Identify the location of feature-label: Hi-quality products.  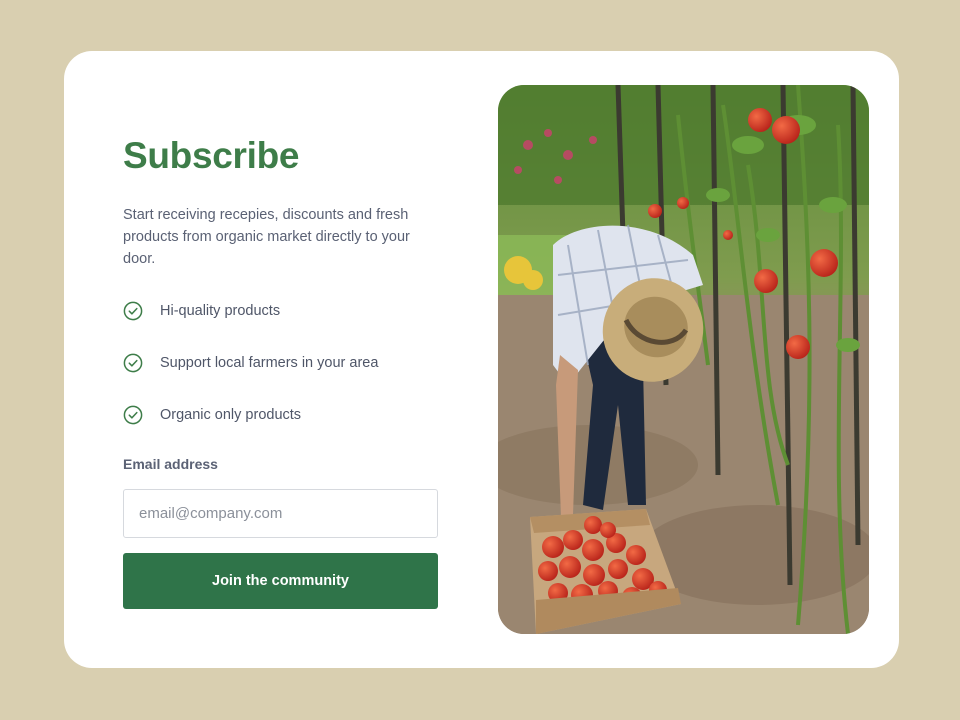
(220, 311).